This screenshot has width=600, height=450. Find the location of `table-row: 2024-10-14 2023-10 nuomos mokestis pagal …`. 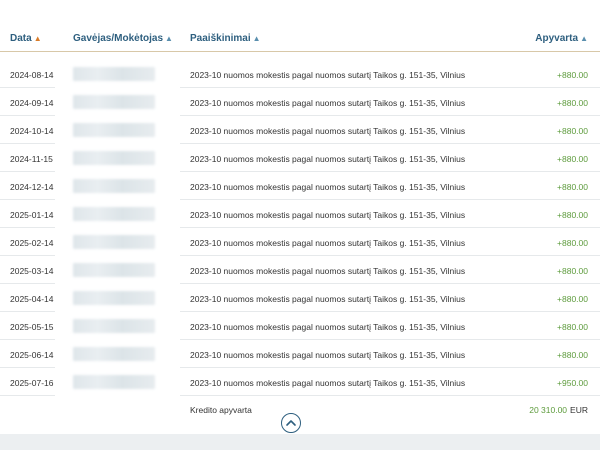

table-row: 2024-10-14 2023-10 nuomos mokestis pagal … is located at coordinates (300, 130).